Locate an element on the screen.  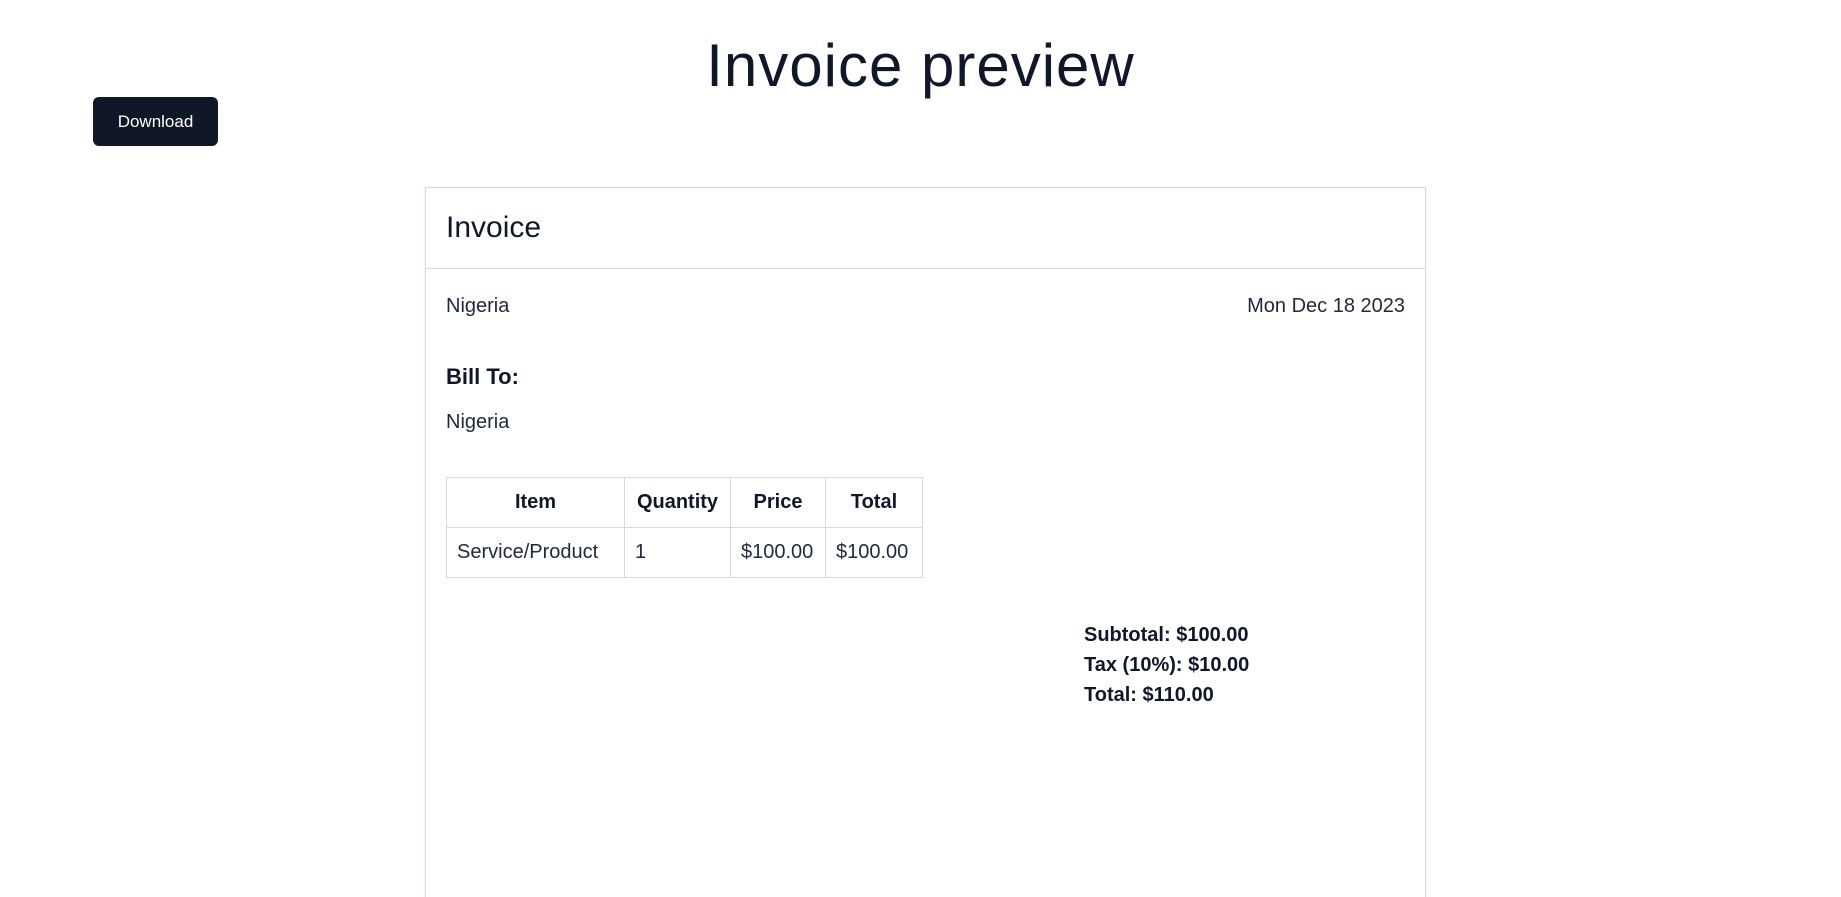
bill-to-heading: Bill To: is located at coordinates (482, 376).